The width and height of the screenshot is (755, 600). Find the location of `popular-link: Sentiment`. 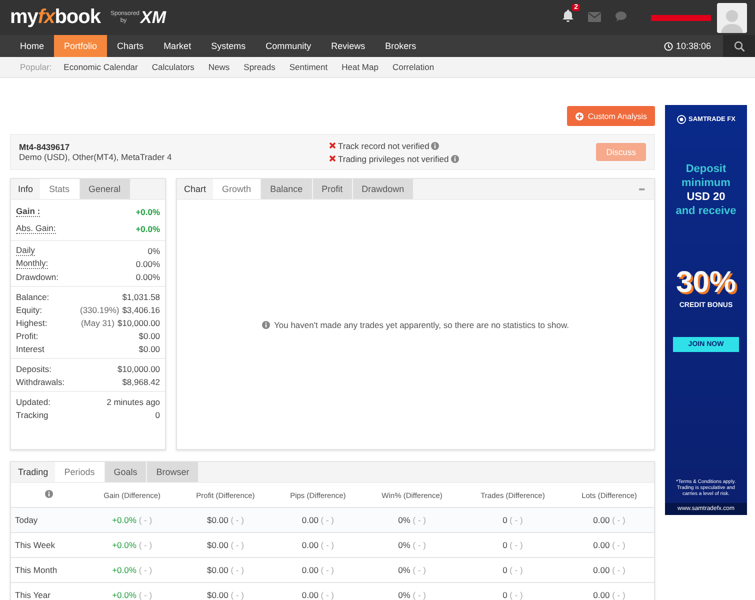

popular-link: Sentiment is located at coordinates (308, 67).